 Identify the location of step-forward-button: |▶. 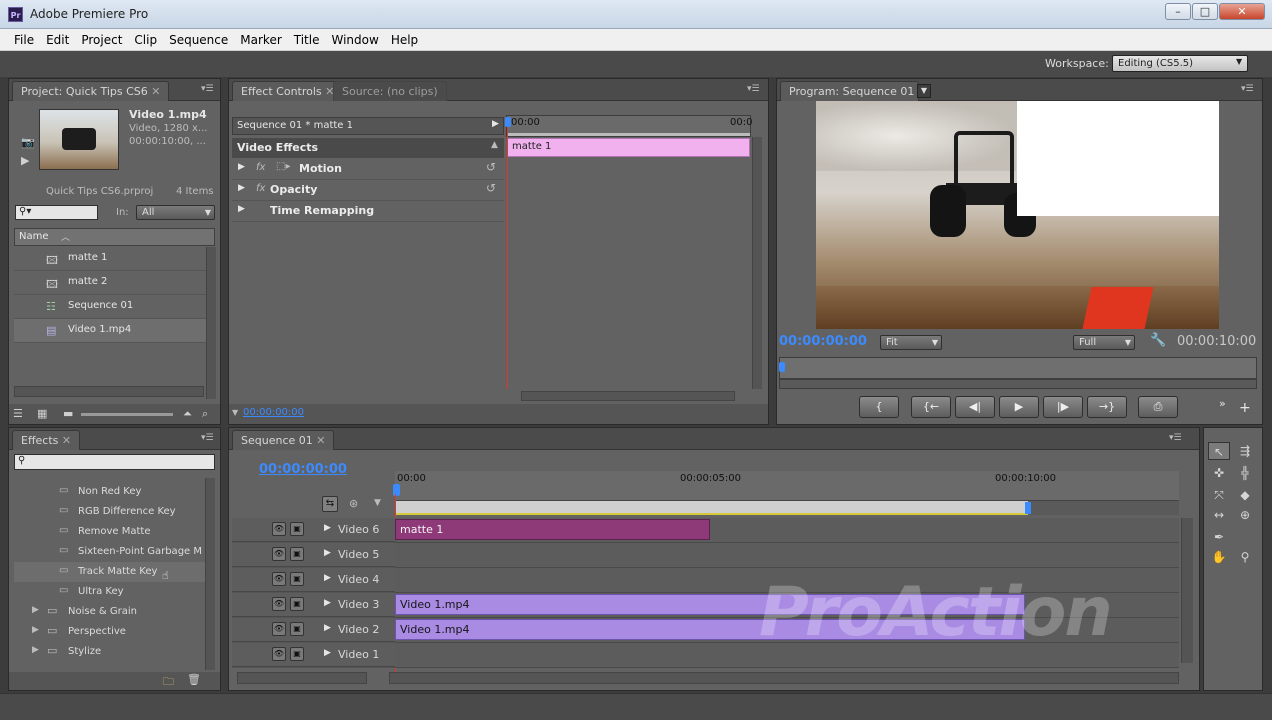
(1063, 407).